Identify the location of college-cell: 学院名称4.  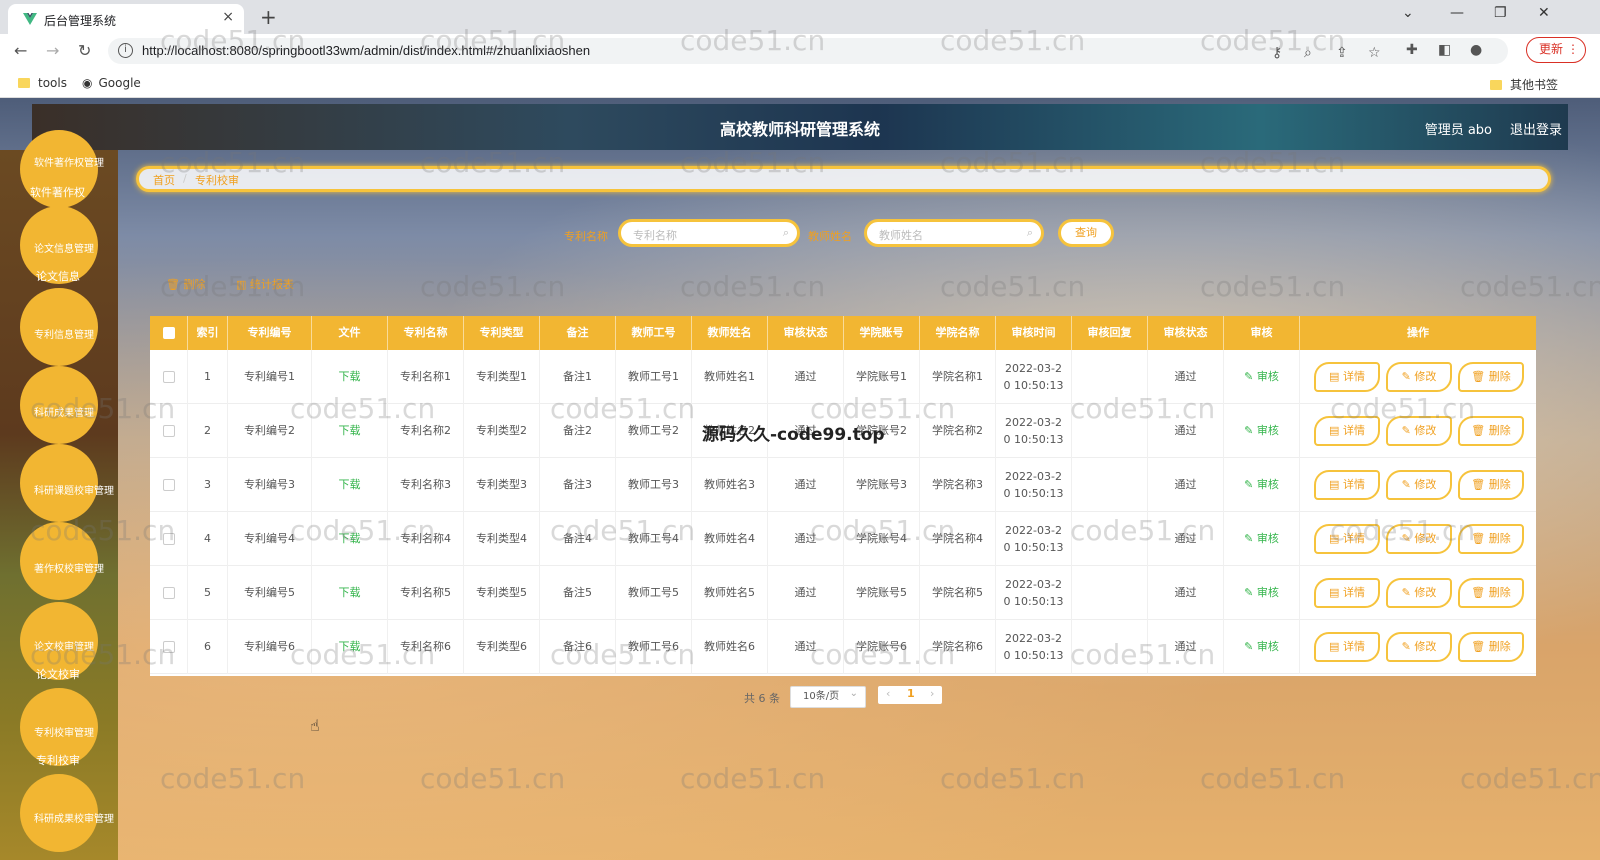
(958, 539).